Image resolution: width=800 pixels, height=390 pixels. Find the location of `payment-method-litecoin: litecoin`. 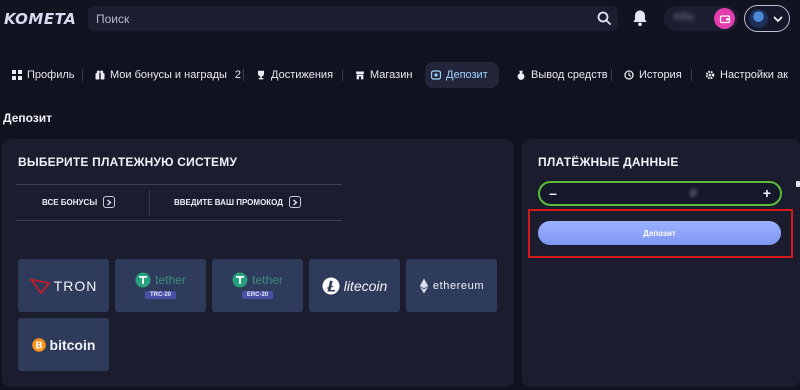

payment-method-litecoin: litecoin is located at coordinates (354, 285).